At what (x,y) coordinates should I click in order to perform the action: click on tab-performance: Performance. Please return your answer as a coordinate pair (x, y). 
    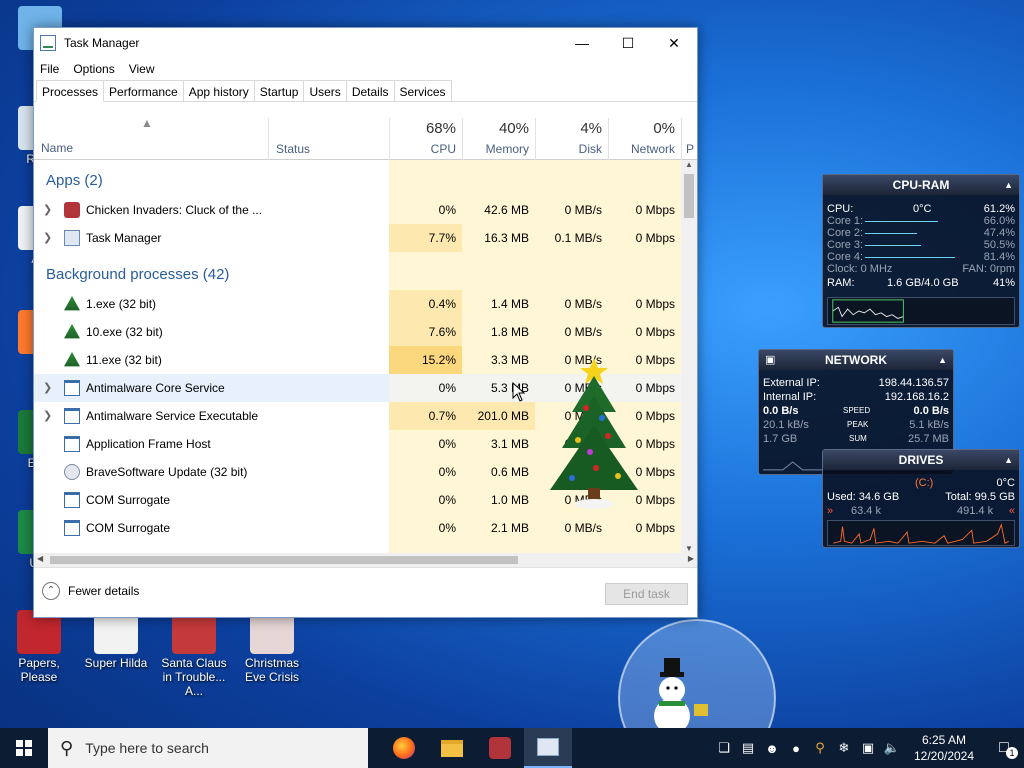
    Looking at the image, I should click on (143, 90).